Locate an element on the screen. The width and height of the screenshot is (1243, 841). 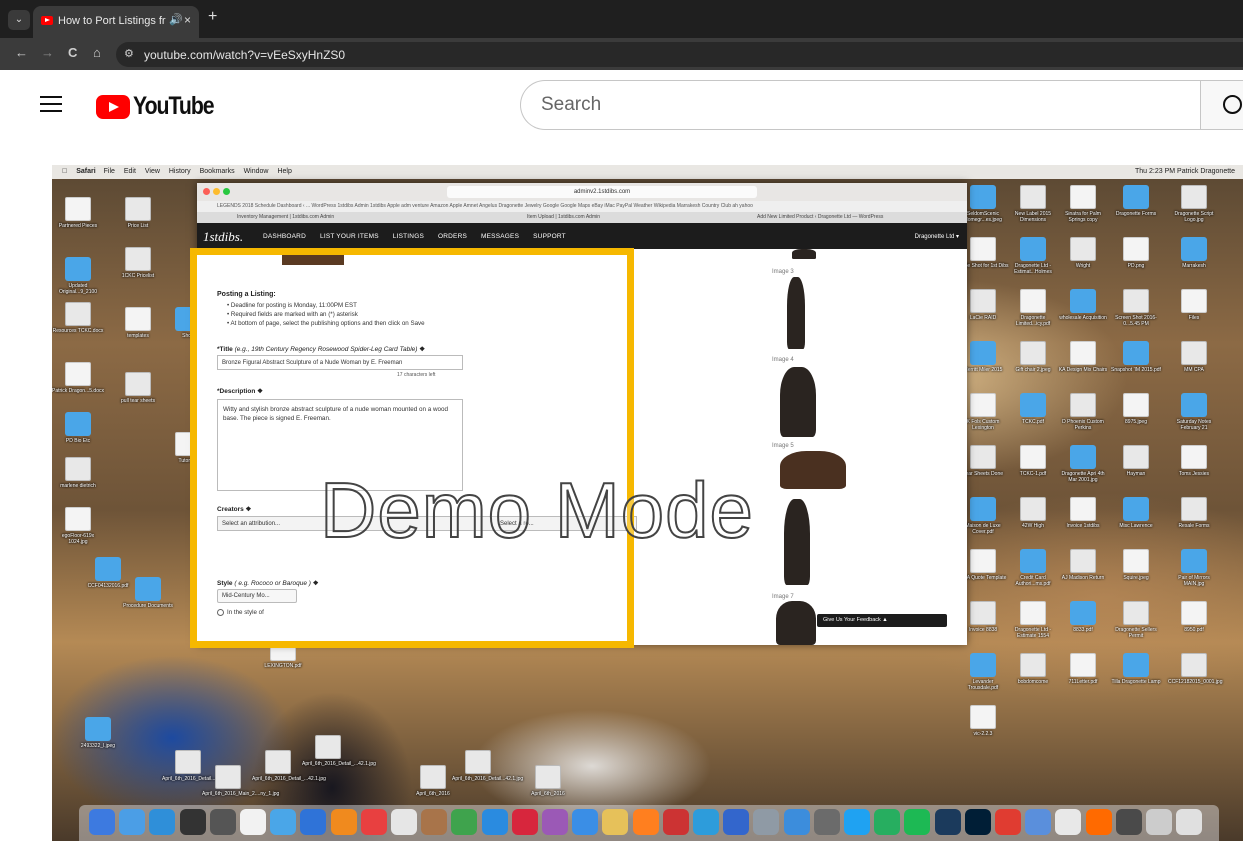
desktop-icon-label: TCKC.pdf is located at coordinates (1033, 422).